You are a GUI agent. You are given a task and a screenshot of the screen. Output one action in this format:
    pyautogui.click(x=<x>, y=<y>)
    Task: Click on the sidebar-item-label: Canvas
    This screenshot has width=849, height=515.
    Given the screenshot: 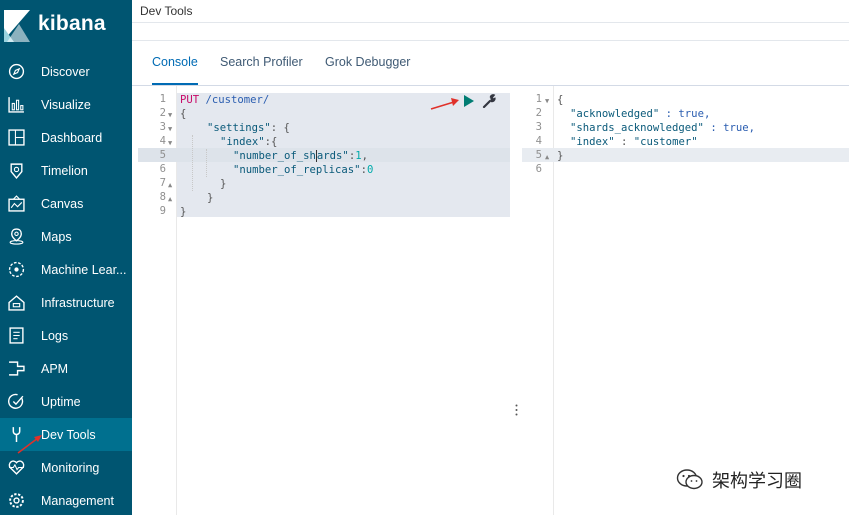 What is the action you would take?
    pyautogui.click(x=62, y=203)
    